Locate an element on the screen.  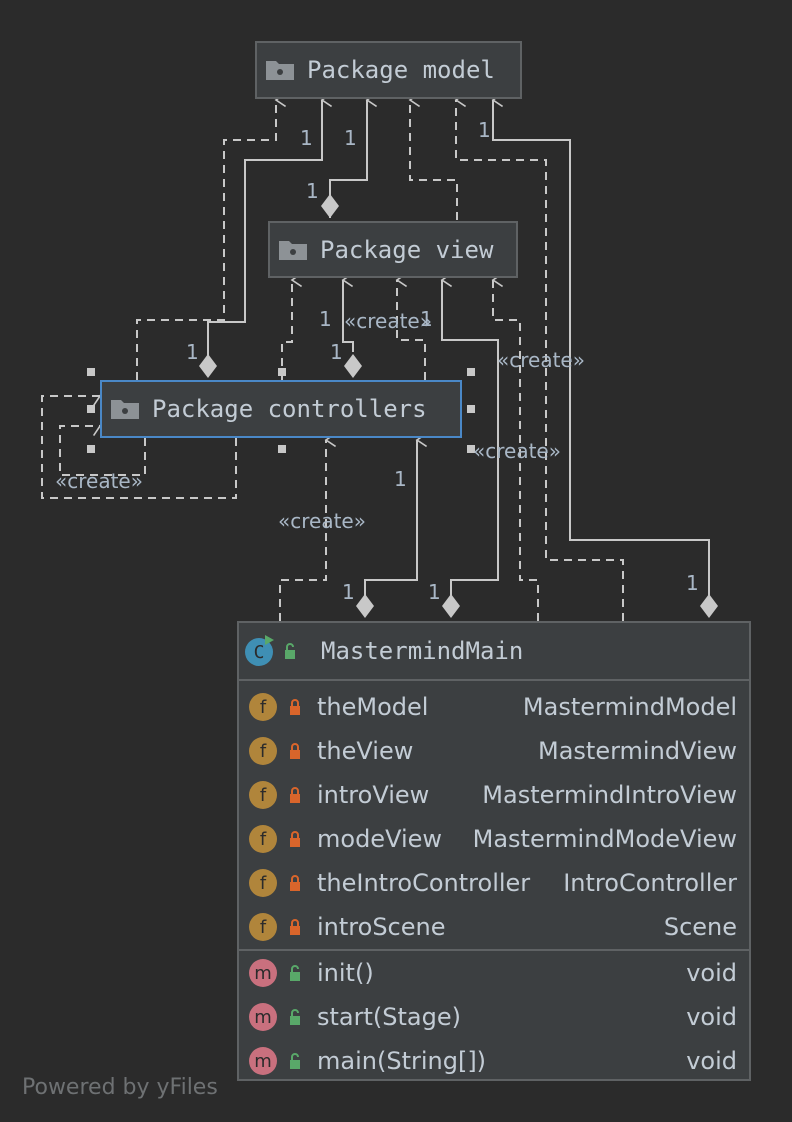
class-header: C MastermindMain is located at coordinates (494, 652).